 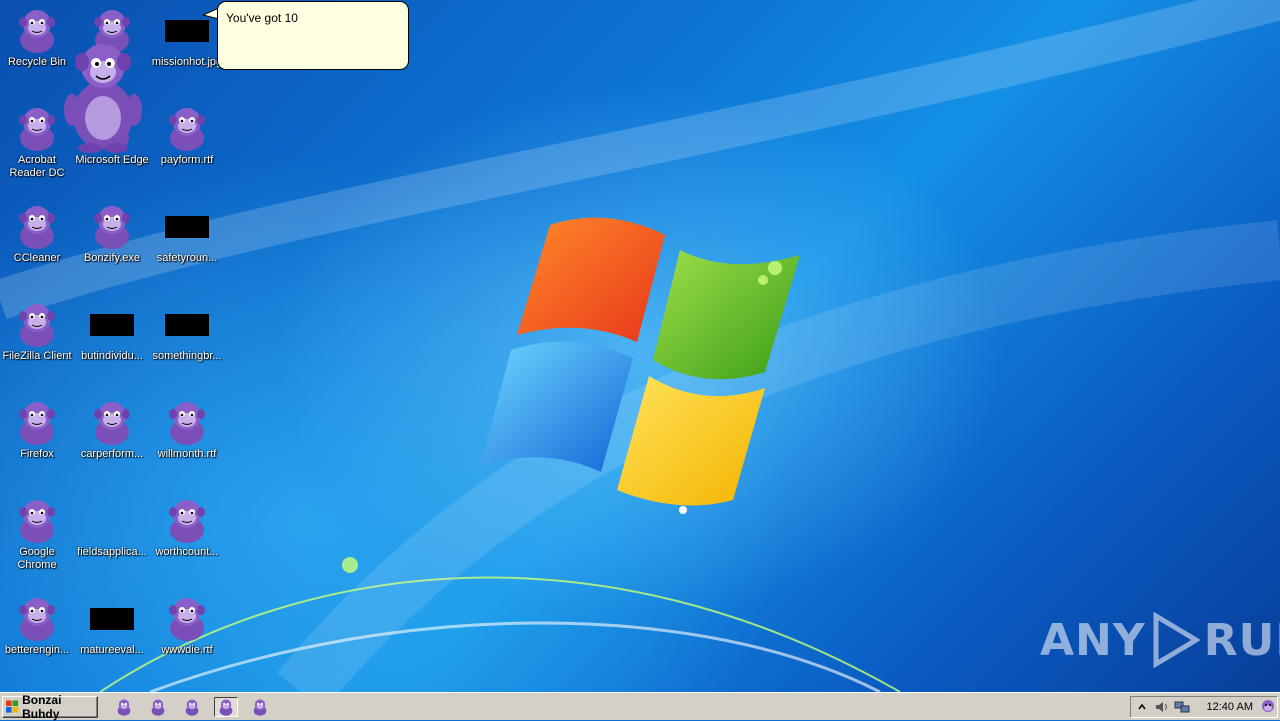 What do you see at coordinates (1142, 707) in the screenshot?
I see `tray-expand-icon` at bounding box center [1142, 707].